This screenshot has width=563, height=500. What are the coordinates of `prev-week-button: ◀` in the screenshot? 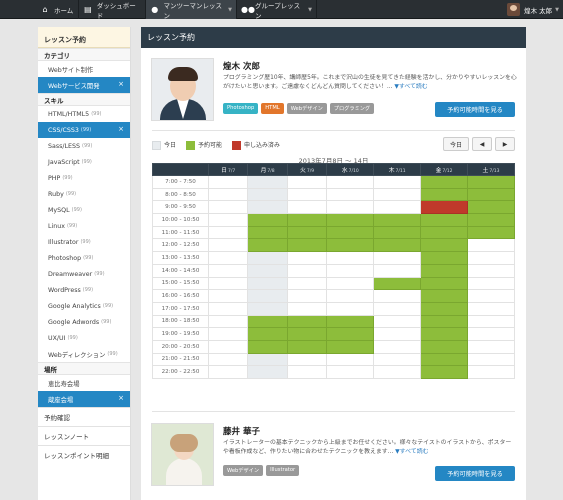 It's located at (482, 144).